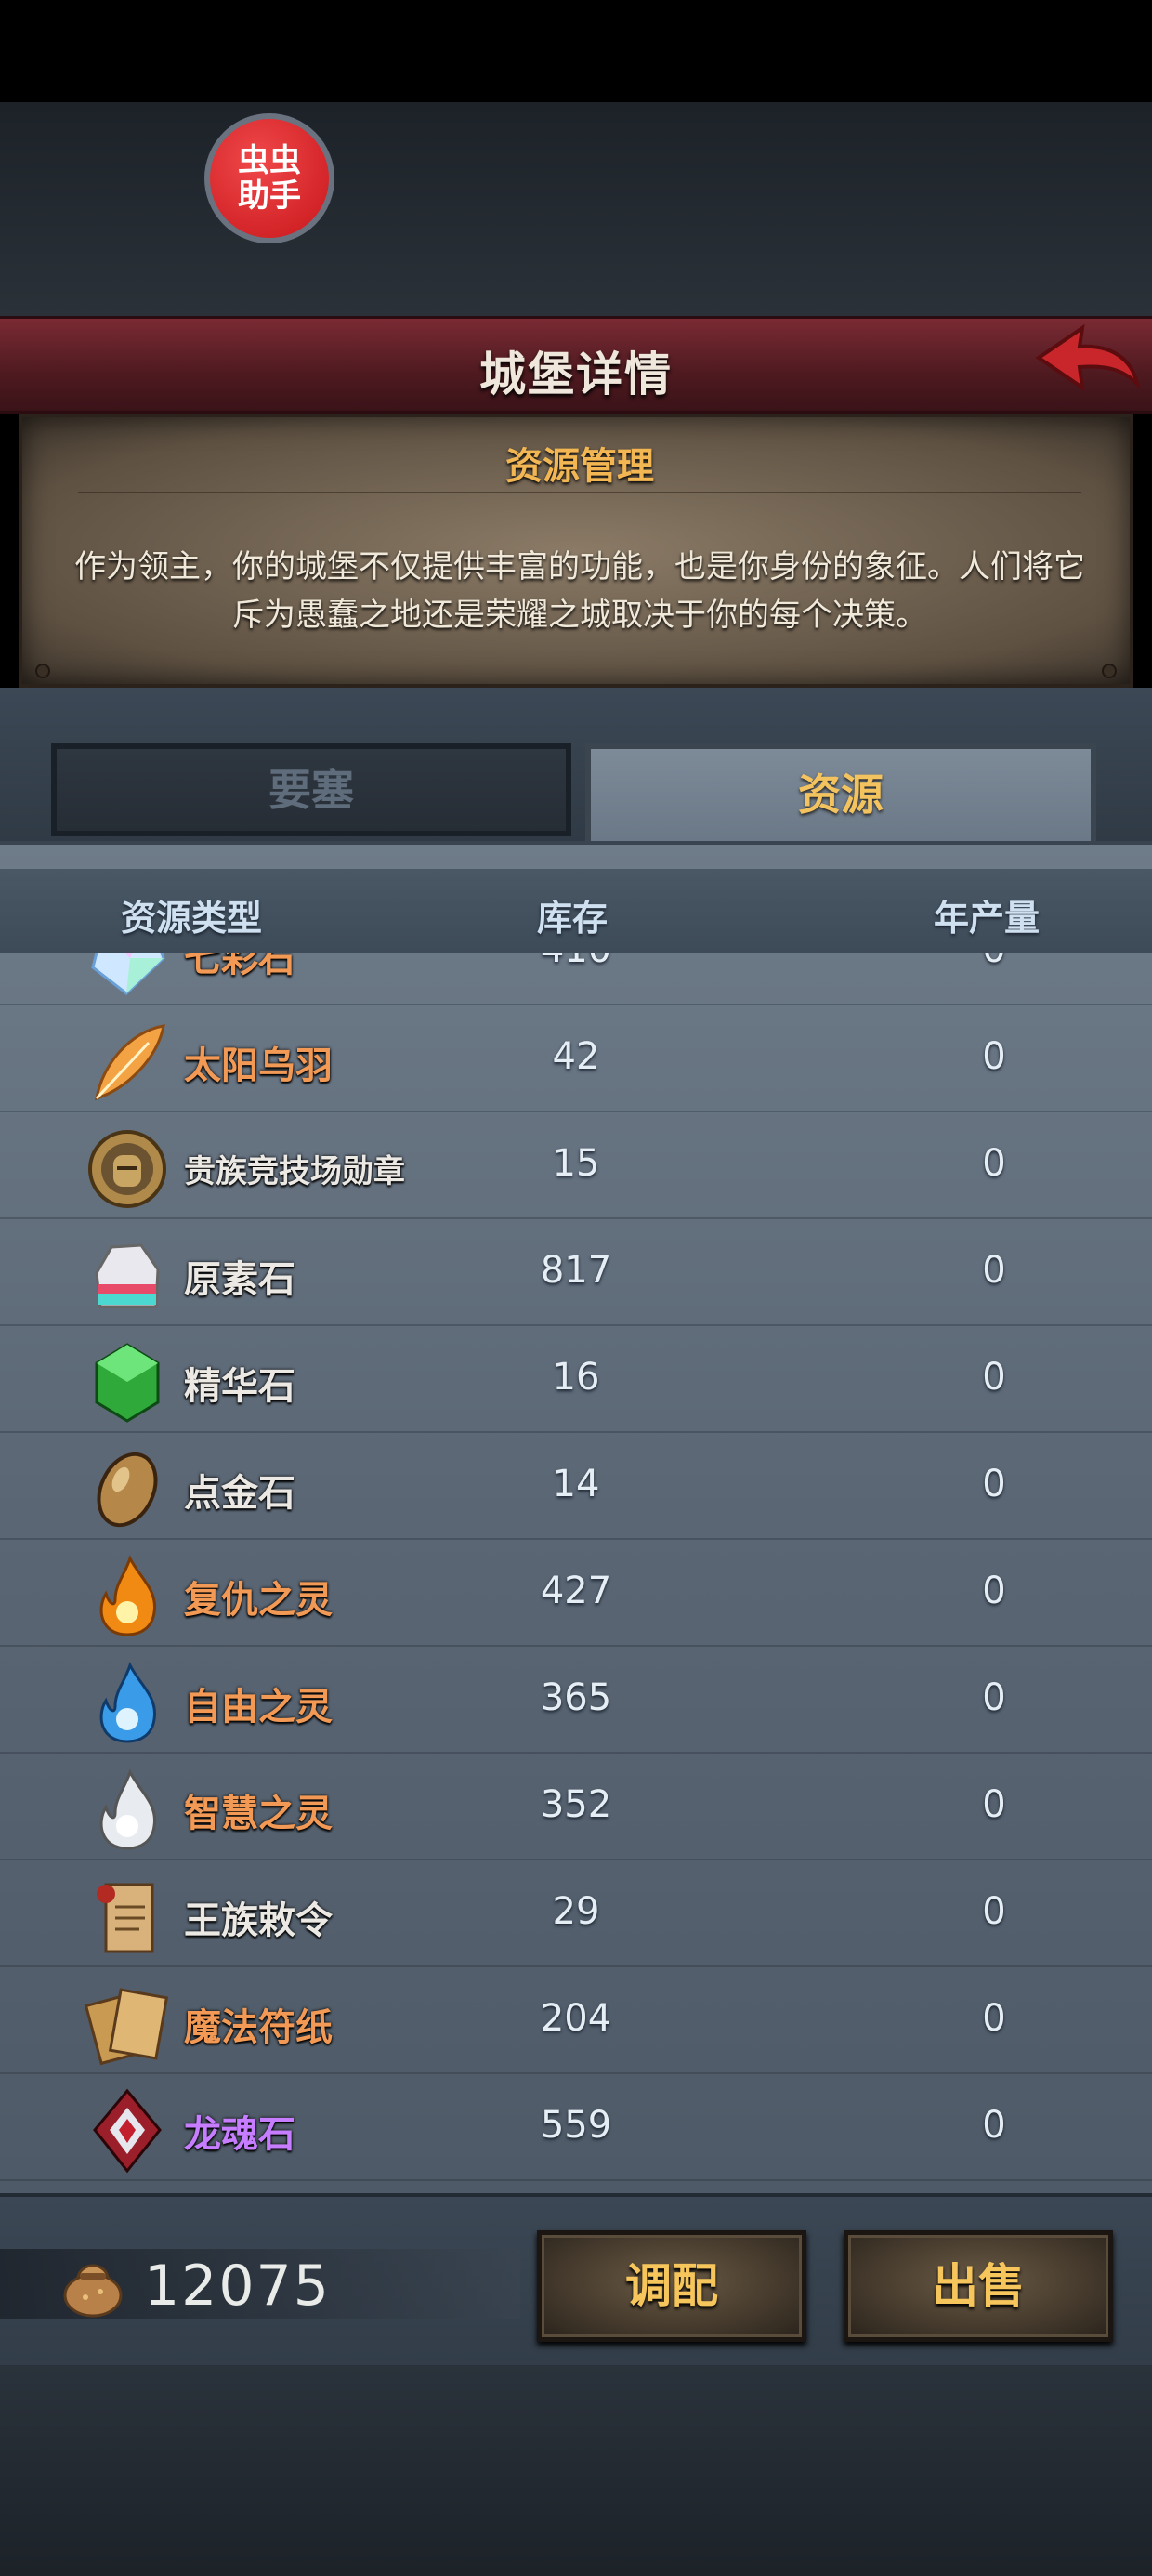 This screenshot has height=2576, width=1152. Describe the element at coordinates (979, 2286) in the screenshot. I see `sell-button: 出售` at that location.